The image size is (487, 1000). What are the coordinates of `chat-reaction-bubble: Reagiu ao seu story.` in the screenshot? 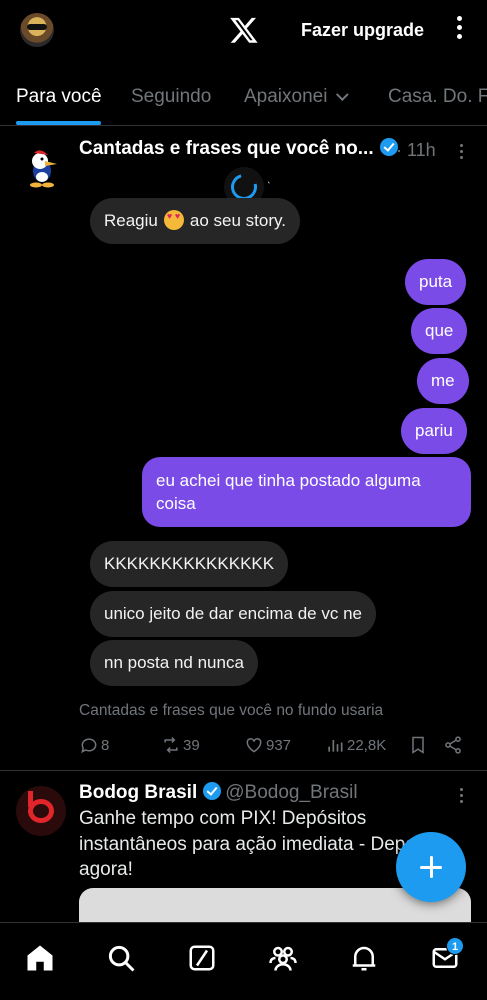 It's located at (195, 221).